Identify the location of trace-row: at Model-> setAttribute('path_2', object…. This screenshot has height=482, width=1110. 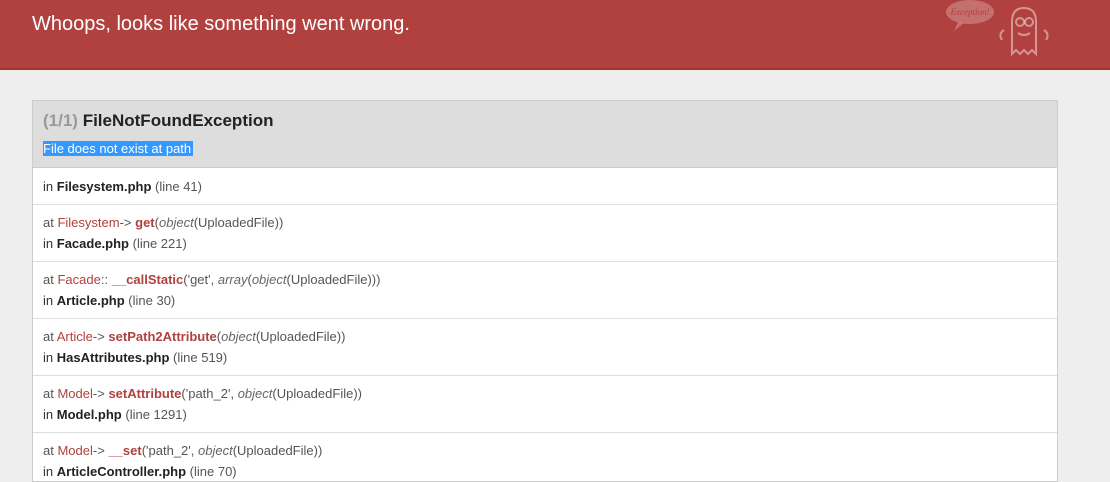
(545, 404).